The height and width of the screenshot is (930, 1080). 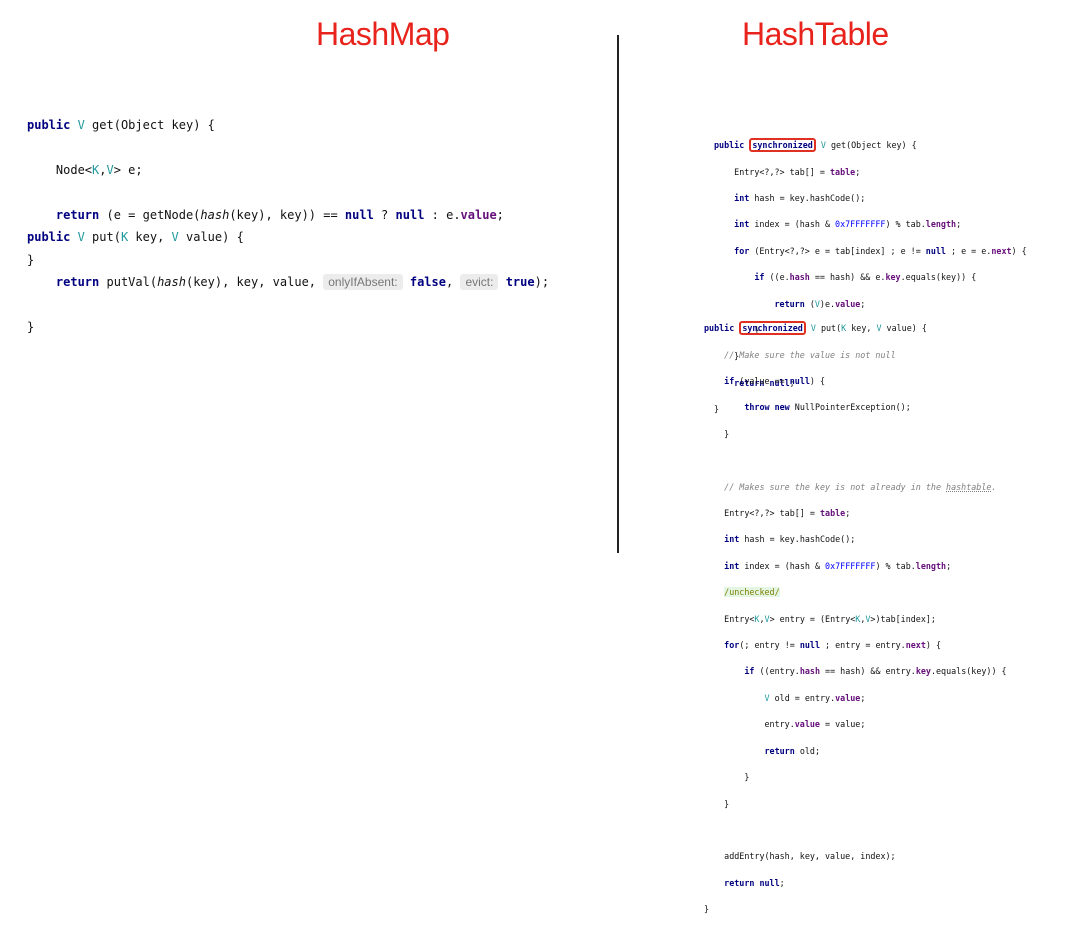 I want to click on evict-hint: evict:, so click(x=479, y=281).